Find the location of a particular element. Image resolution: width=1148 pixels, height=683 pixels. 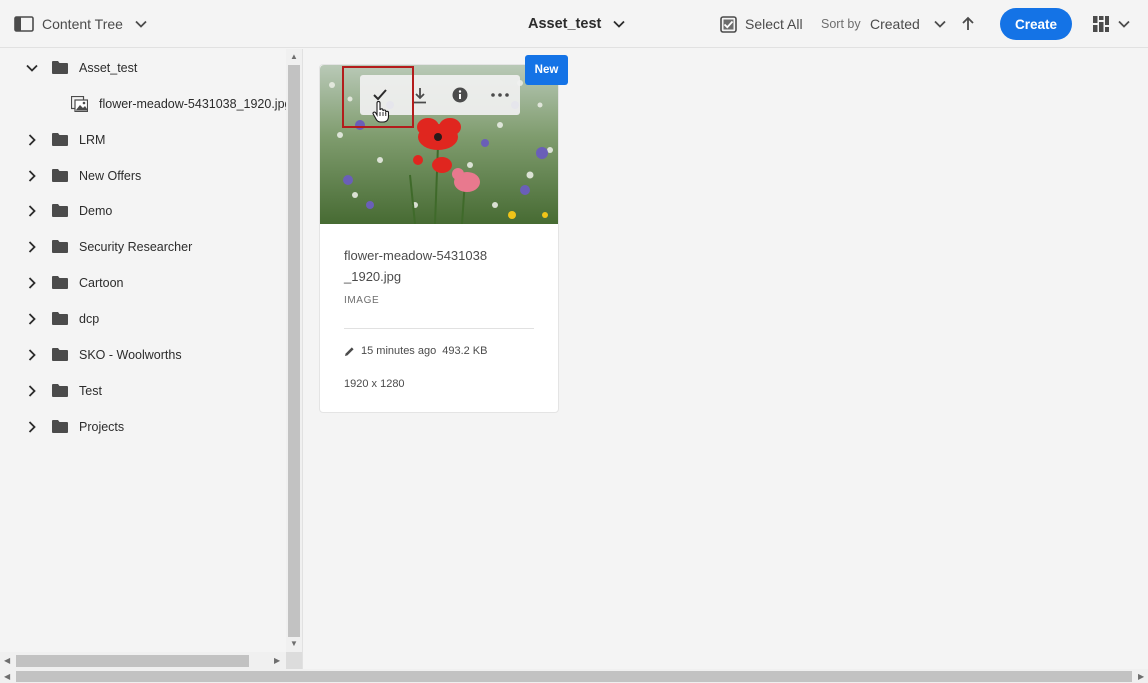

asset-modified: 15 minutes ago is located at coordinates (399, 351).